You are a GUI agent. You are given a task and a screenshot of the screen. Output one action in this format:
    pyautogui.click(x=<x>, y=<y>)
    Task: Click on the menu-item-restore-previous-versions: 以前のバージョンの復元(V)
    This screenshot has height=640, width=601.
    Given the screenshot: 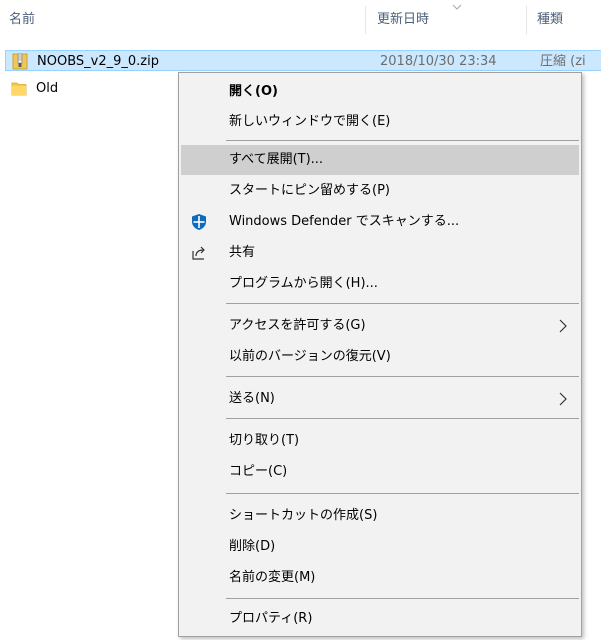 What is the action you would take?
    pyautogui.click(x=380, y=357)
    